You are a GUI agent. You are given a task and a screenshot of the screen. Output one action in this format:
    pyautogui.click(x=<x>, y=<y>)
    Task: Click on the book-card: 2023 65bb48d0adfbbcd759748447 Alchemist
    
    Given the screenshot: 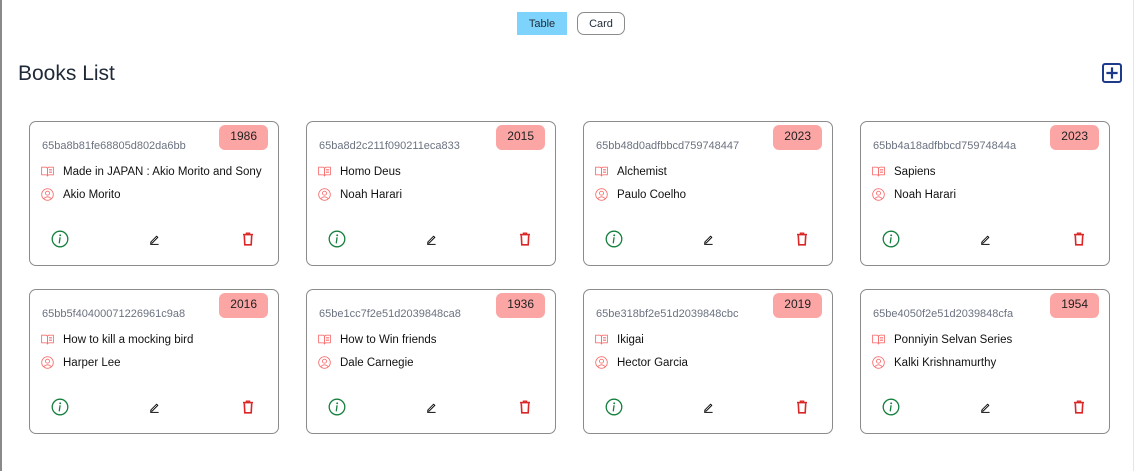 What is the action you would take?
    pyautogui.click(x=708, y=193)
    